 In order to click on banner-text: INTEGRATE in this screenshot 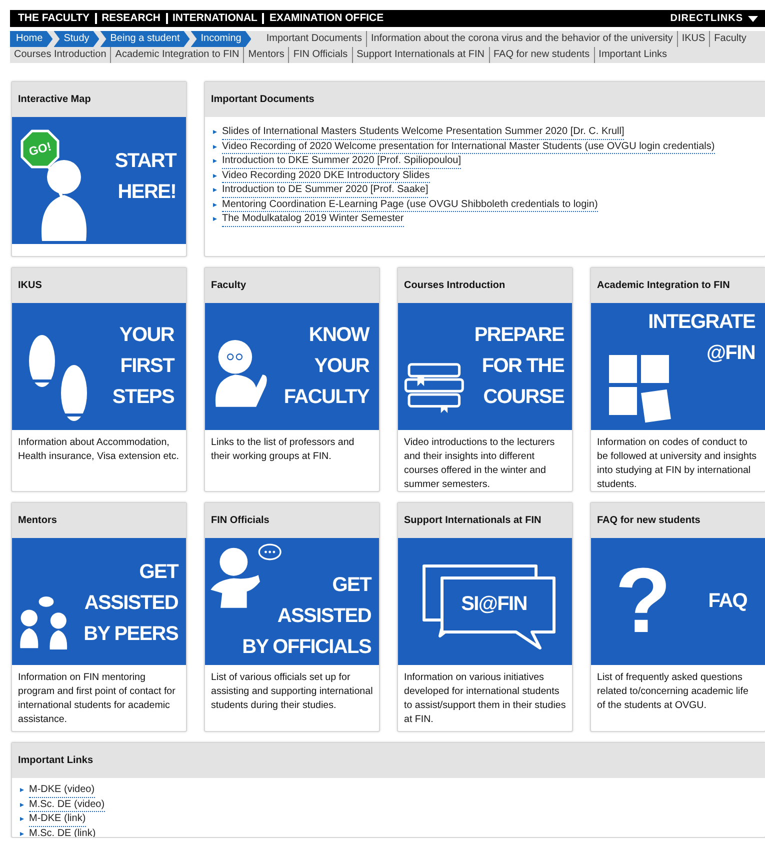, I will do `click(701, 322)`.